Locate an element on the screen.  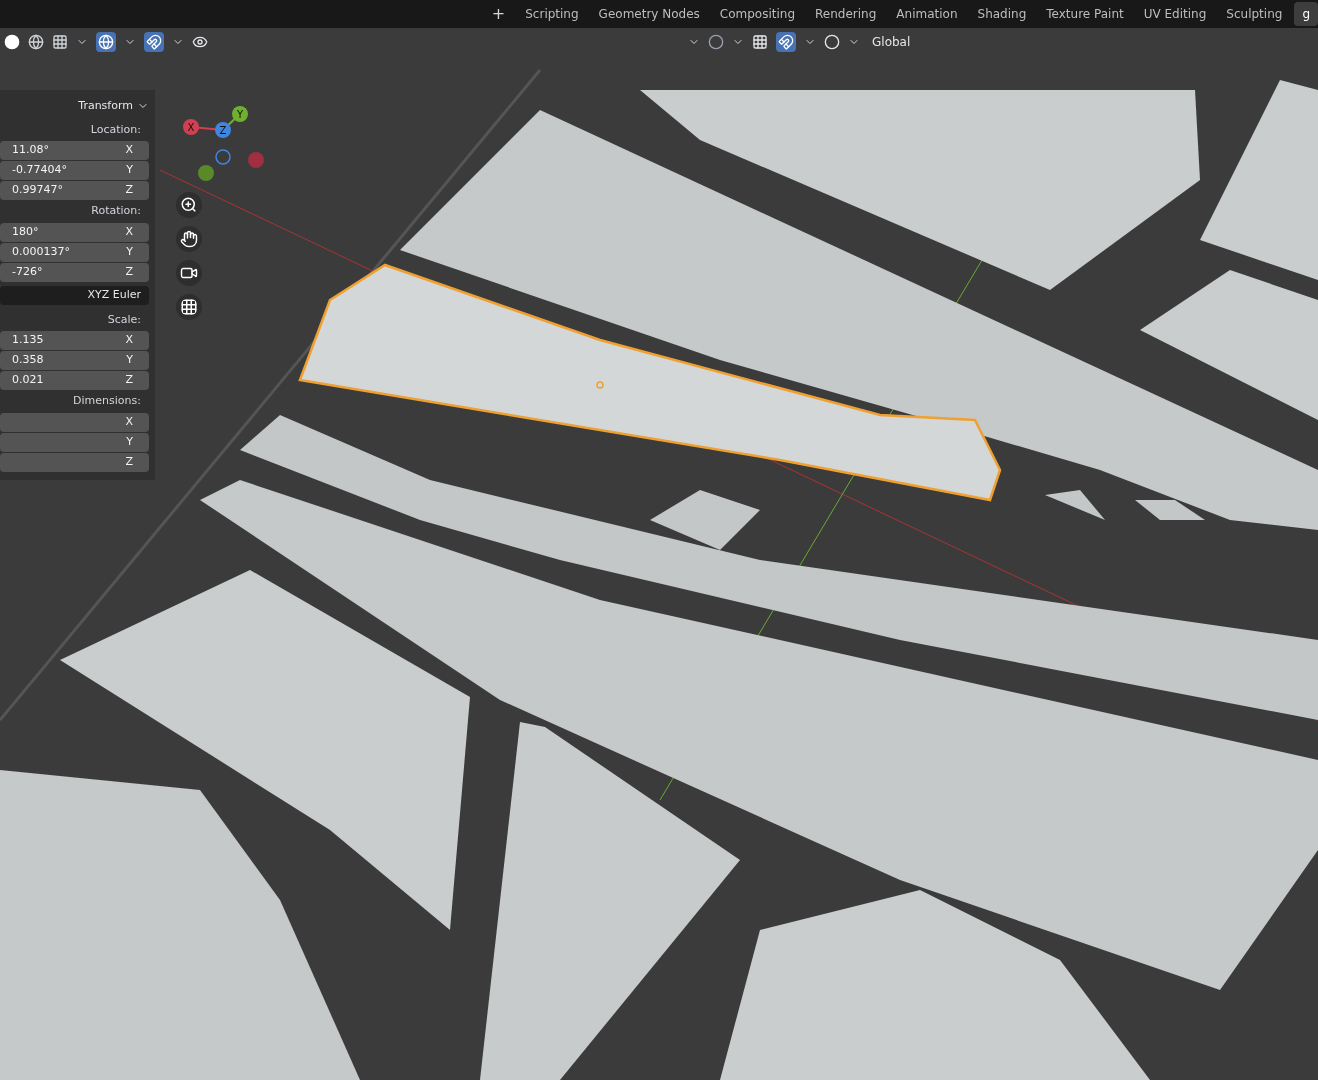
add-workspace-button: + is located at coordinates (498, 14).